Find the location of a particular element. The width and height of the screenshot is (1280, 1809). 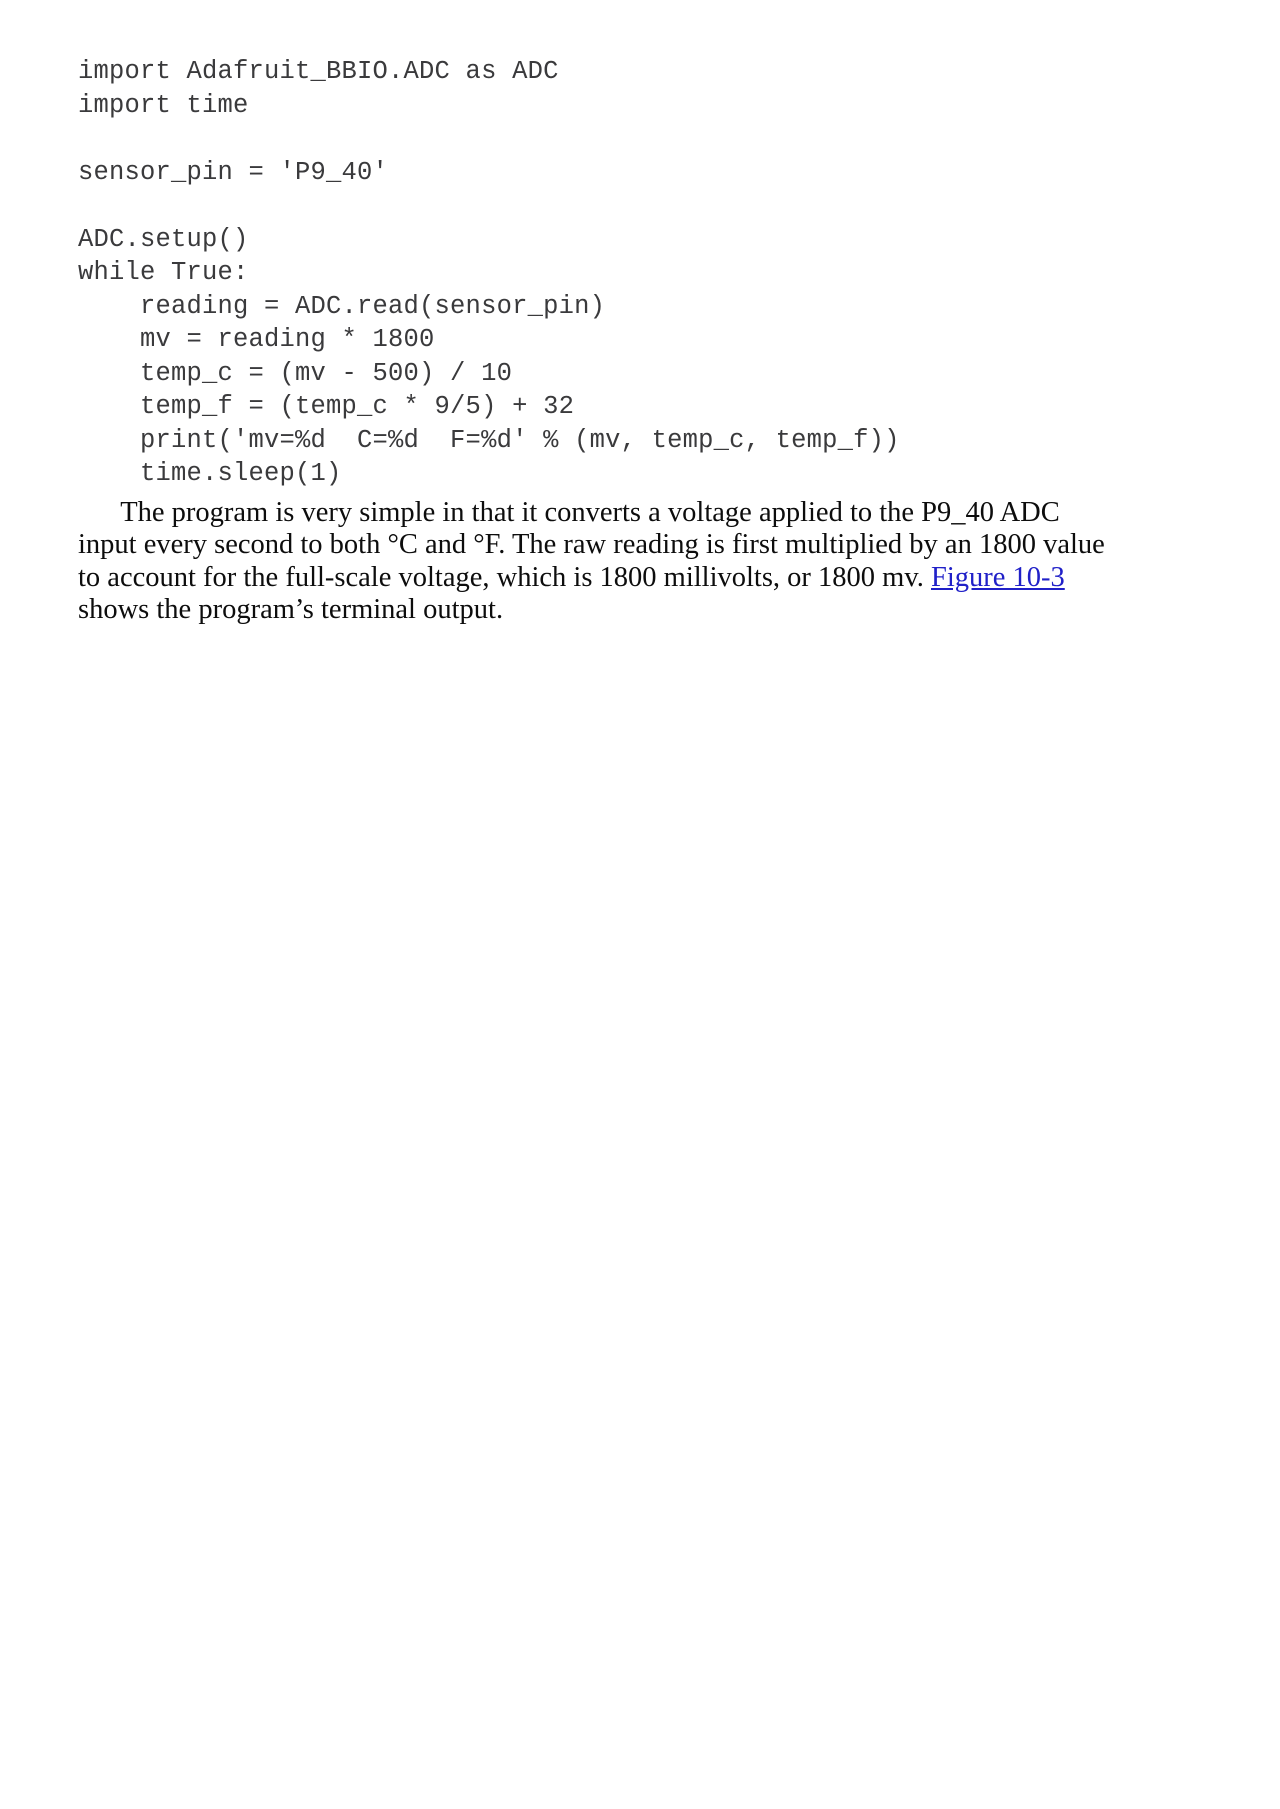

code-line: temp_c = (mv - 500) / 10 is located at coordinates (295, 373).